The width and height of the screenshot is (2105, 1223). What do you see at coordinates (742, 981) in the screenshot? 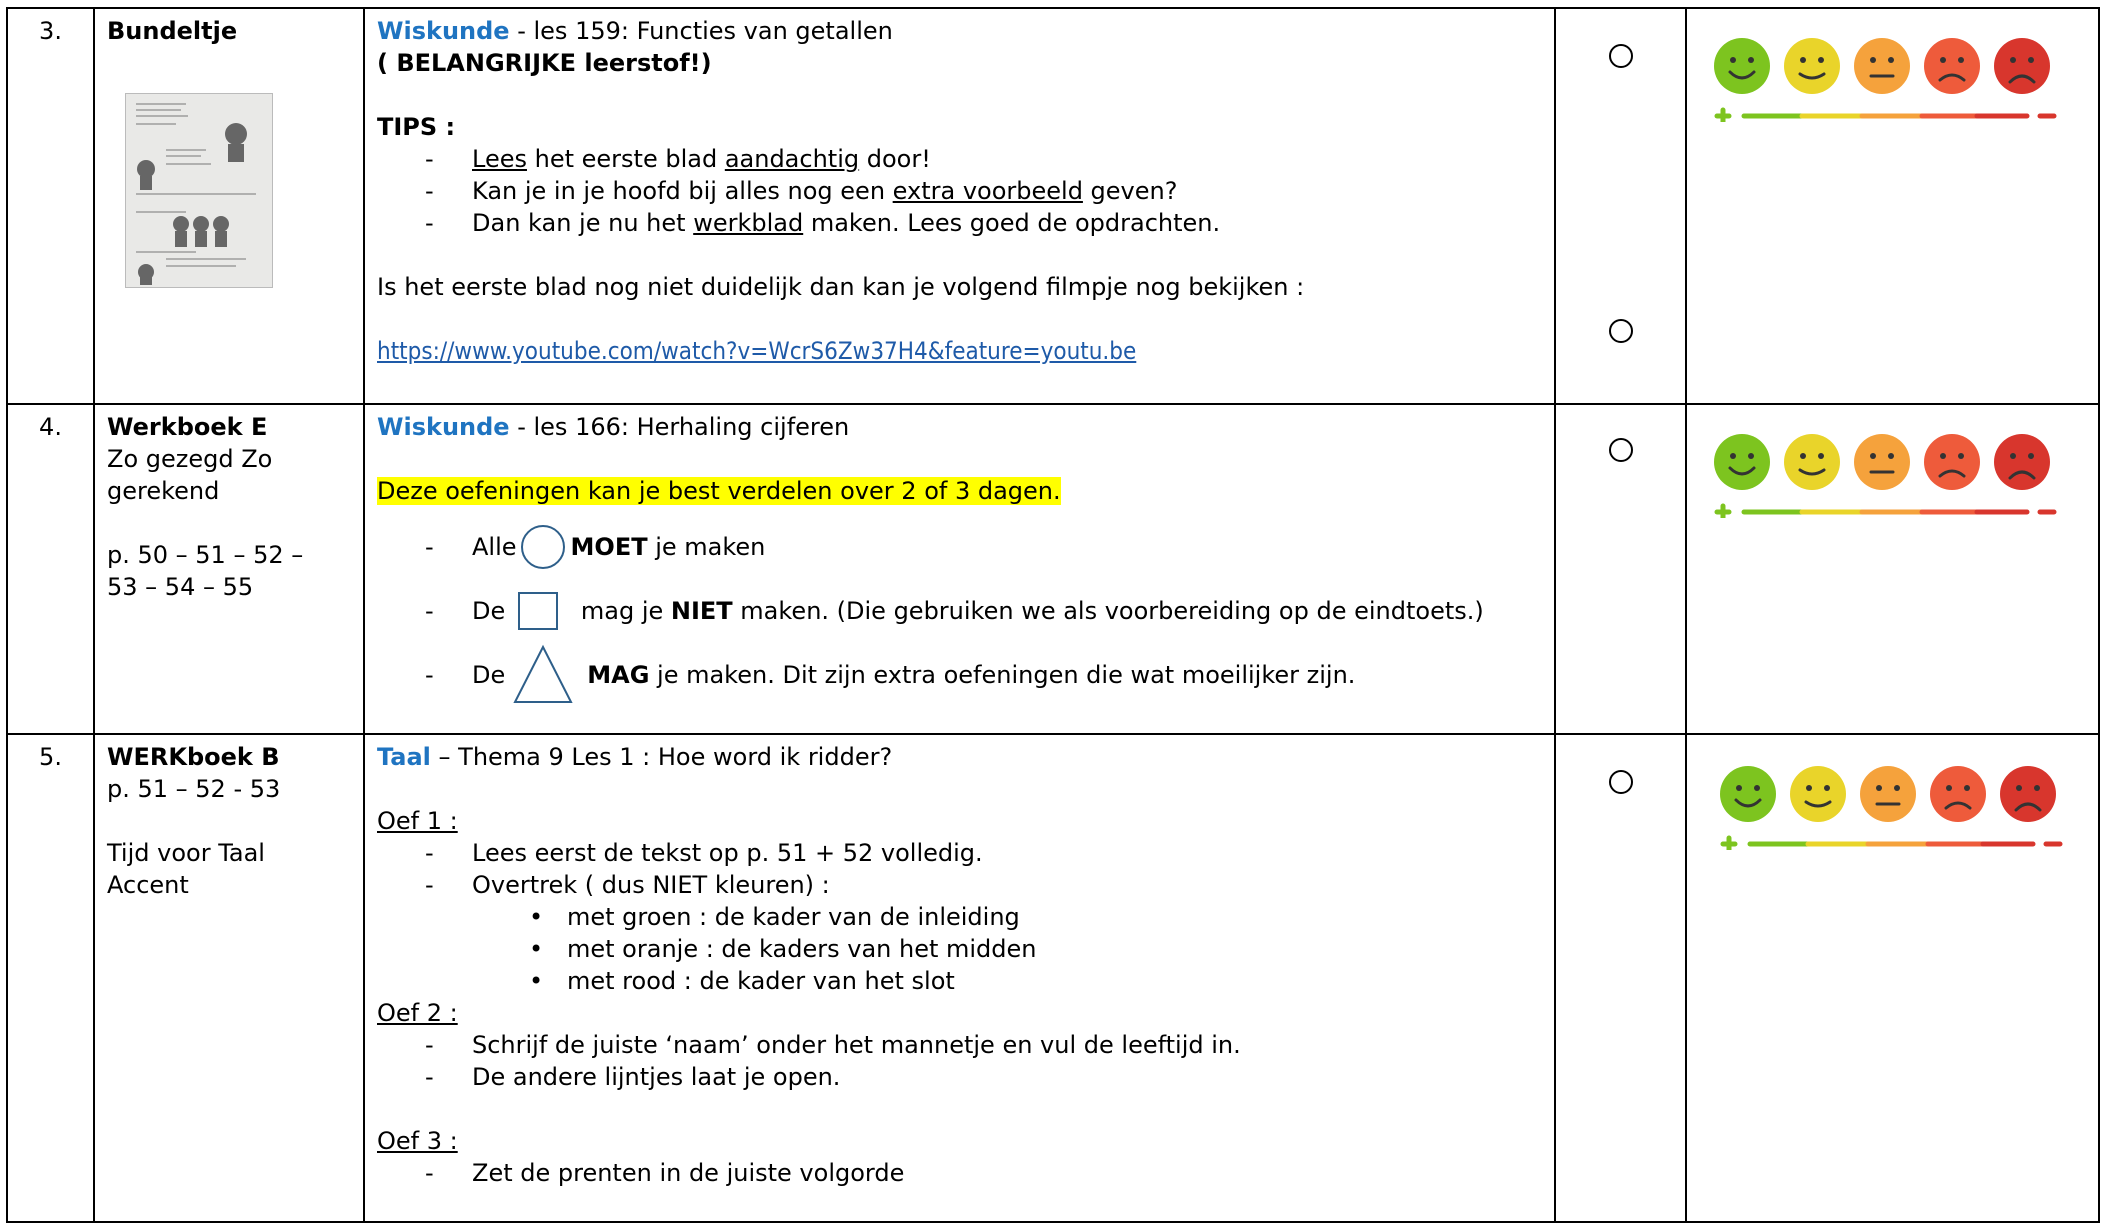
I see `bullet-item: • met rood : de kader van het slot` at bounding box center [742, 981].